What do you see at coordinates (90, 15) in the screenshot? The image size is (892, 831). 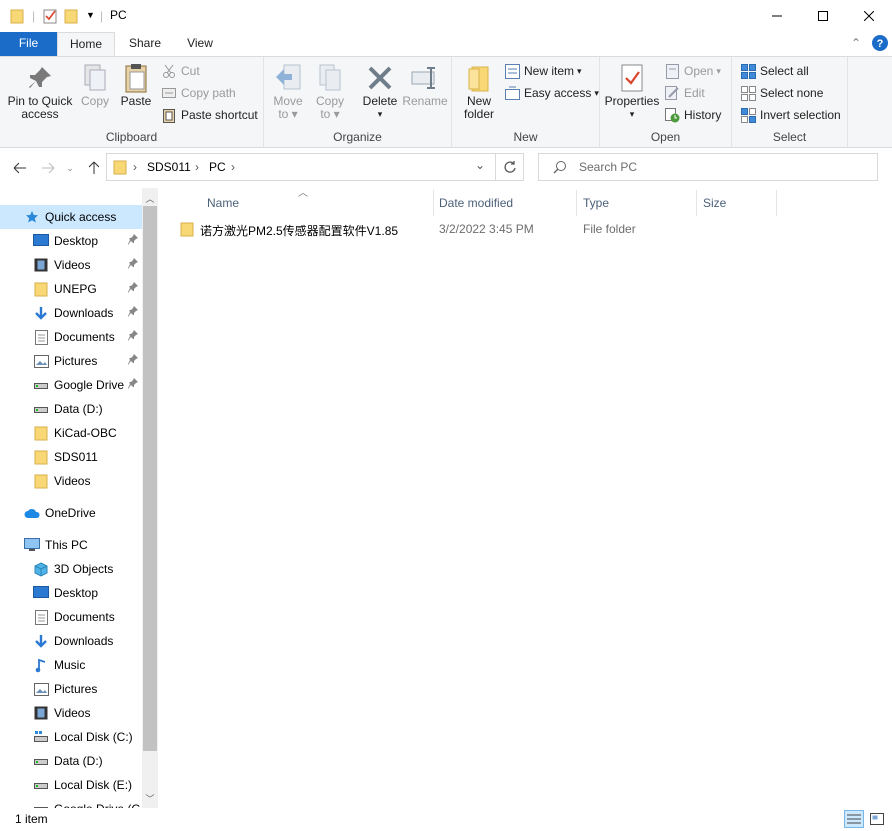 I see `customize-toolbar-icon: ▼` at bounding box center [90, 15].